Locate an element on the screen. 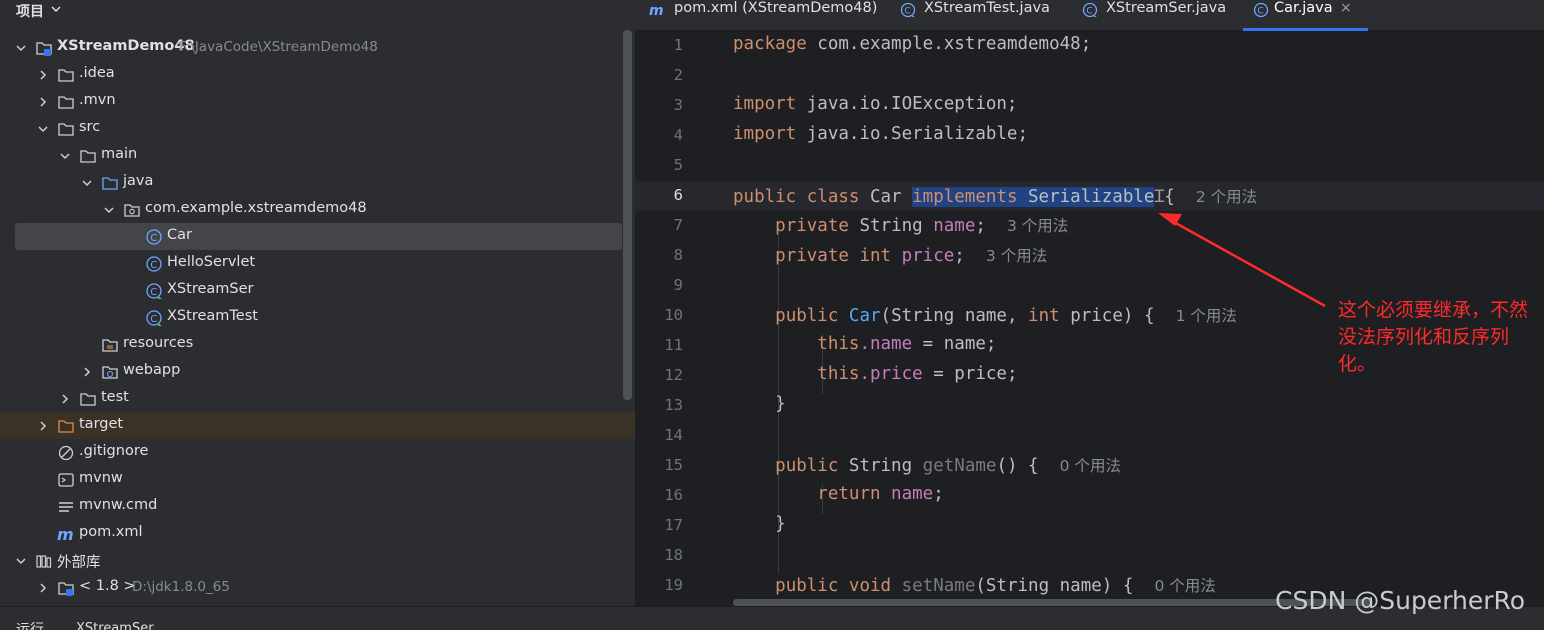 The image size is (1544, 630). tree-item-helloservlet: C HelloServlet is located at coordinates (317, 263).